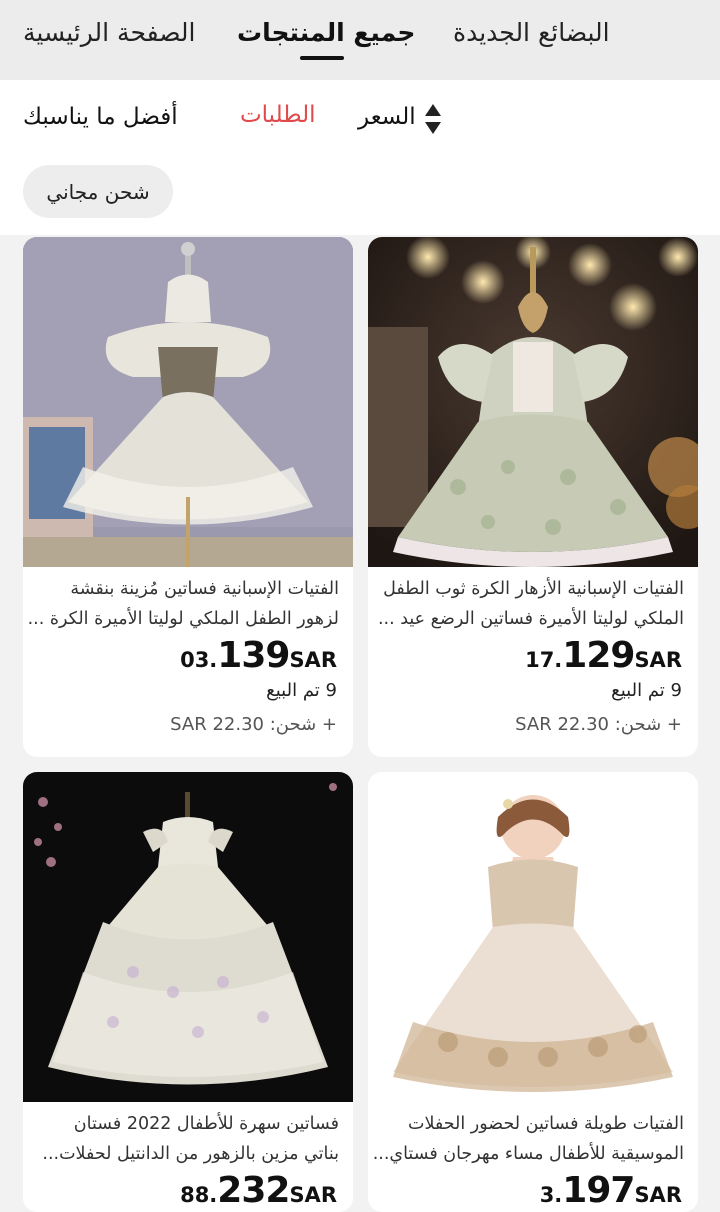 The height and width of the screenshot is (1212, 720). What do you see at coordinates (603, 655) in the screenshot?
I see `product-price: 17. 129 SAR` at bounding box center [603, 655].